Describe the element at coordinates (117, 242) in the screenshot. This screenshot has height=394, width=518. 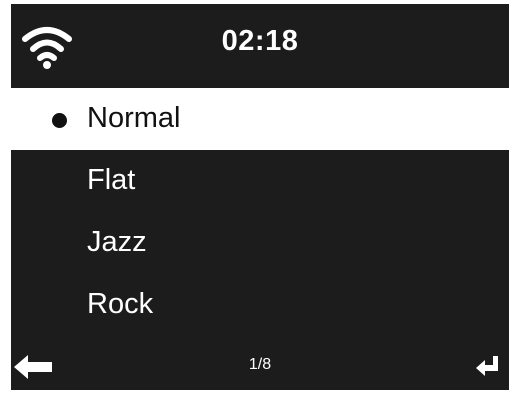
I see `menu-item-label: Jazz` at that location.